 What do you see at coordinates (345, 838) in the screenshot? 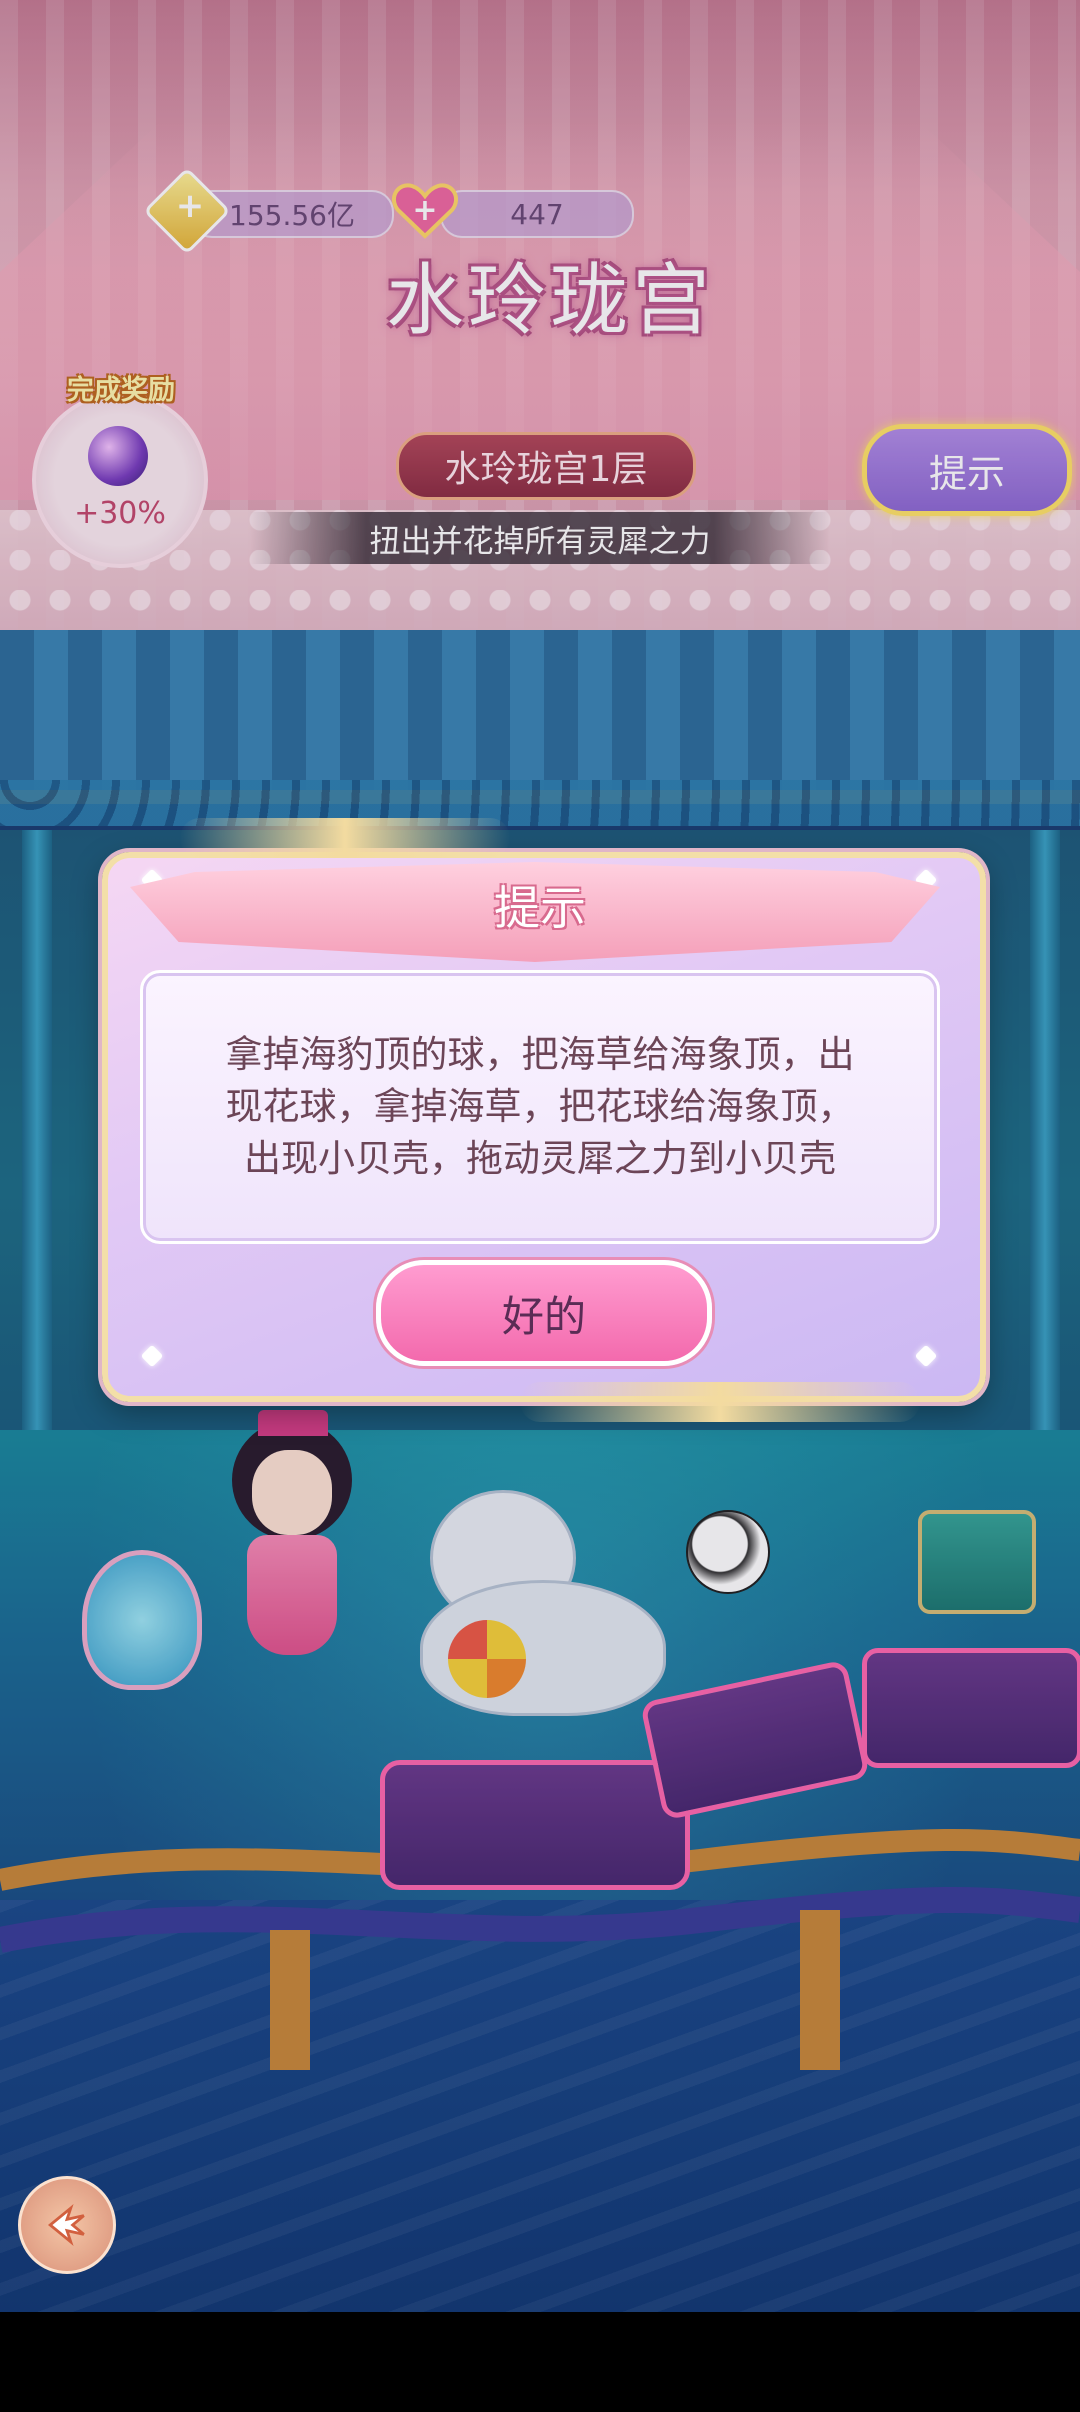
I see `flower-vine-top` at bounding box center [345, 838].